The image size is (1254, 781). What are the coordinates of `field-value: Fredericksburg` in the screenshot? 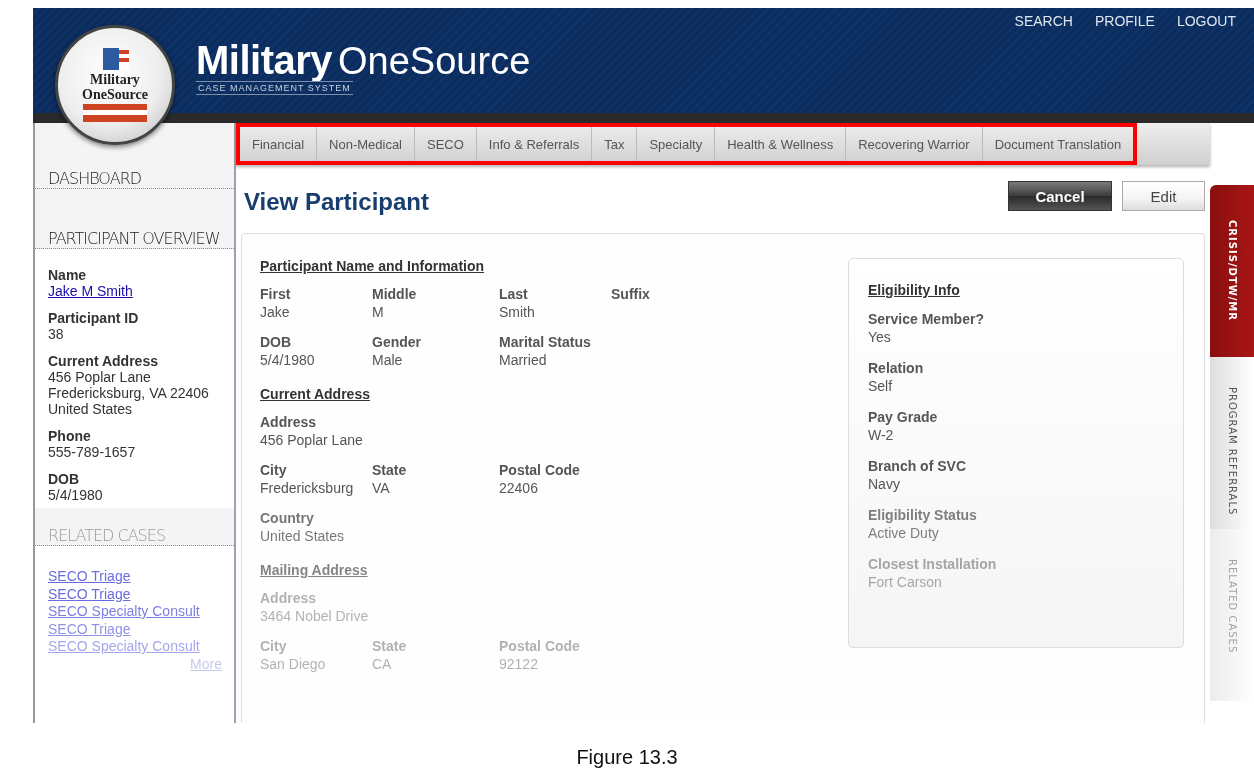 It's located at (307, 488).